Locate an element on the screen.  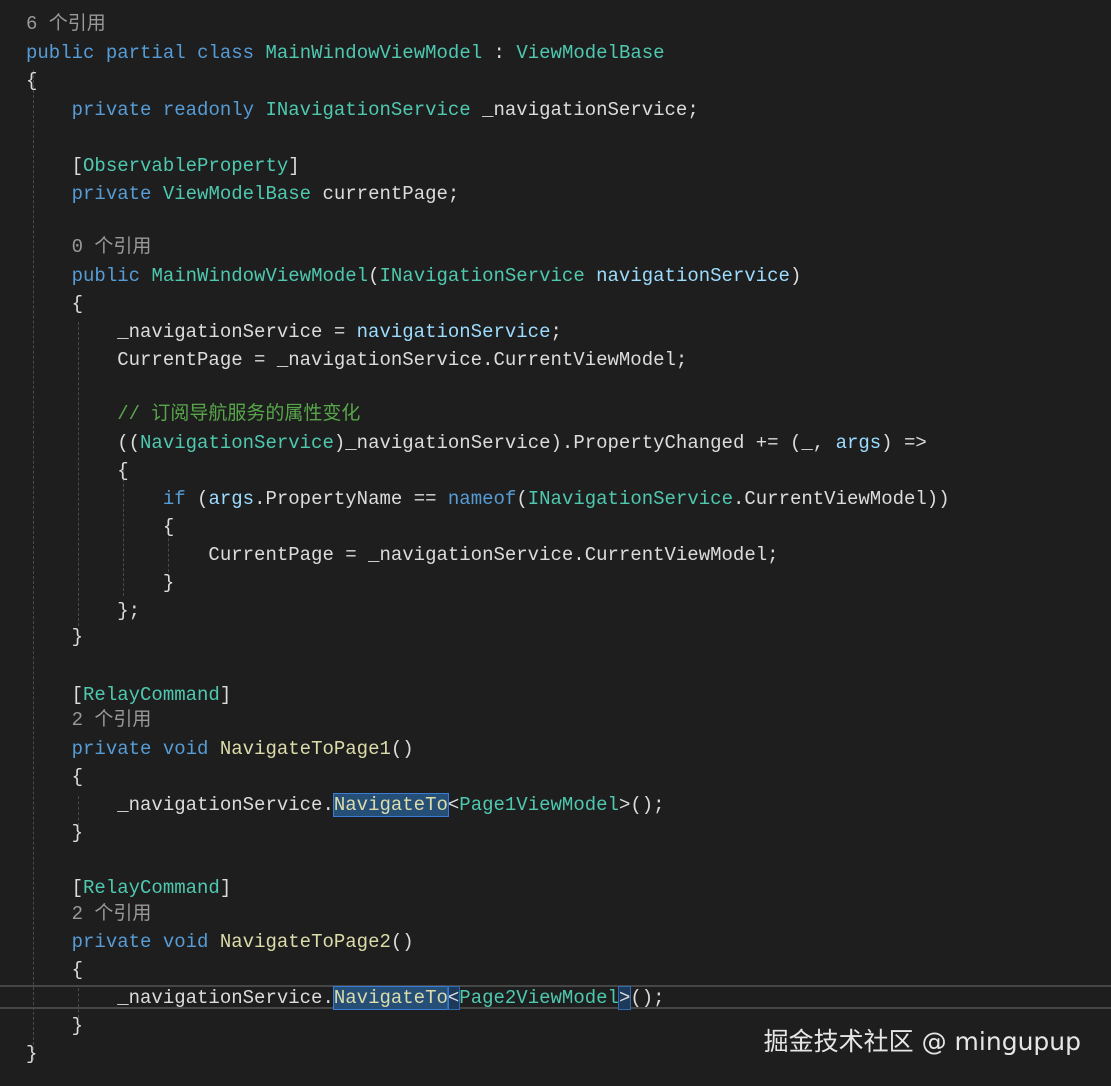
code-line: [ObservableProperty] is located at coordinates (163, 166).